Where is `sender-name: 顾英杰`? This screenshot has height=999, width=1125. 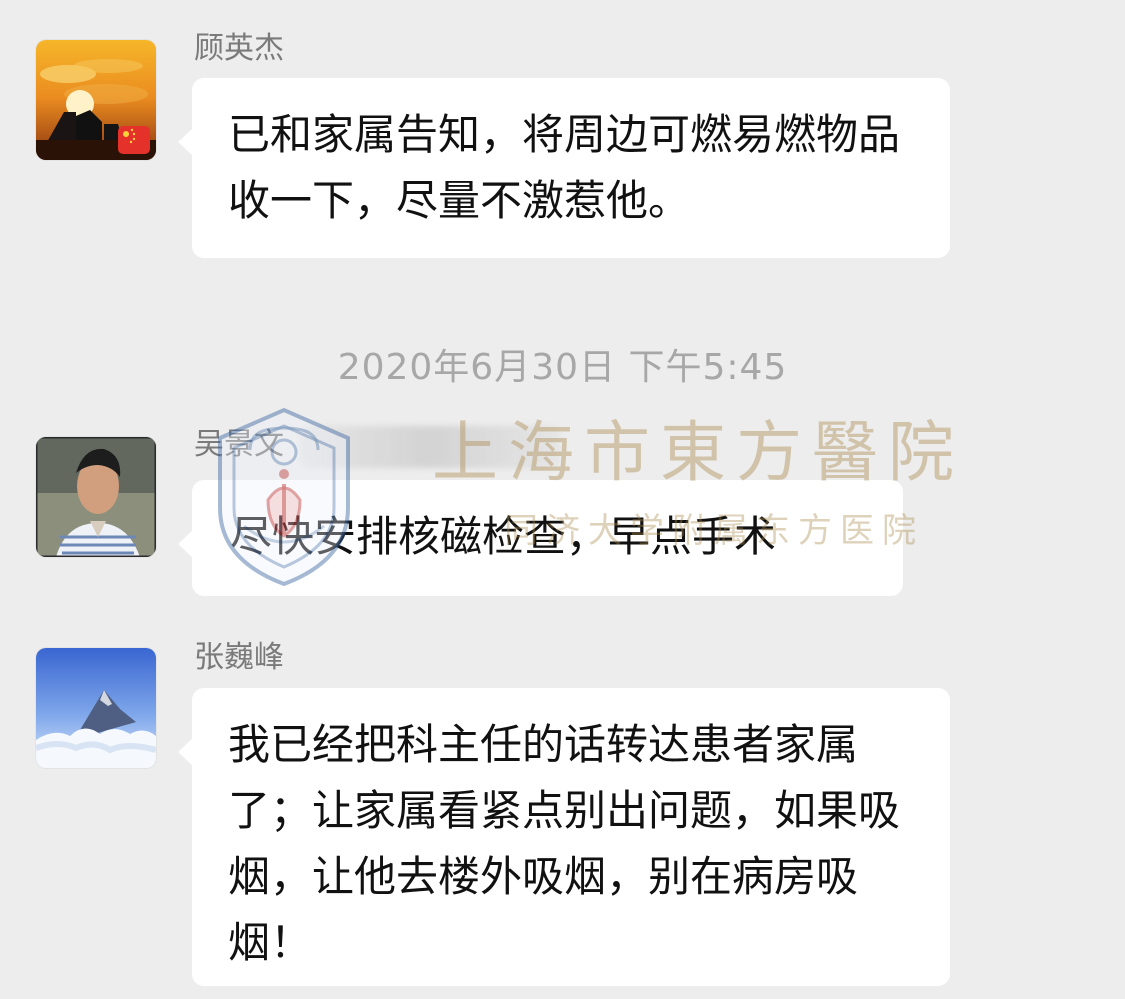
sender-name: 顾英杰 is located at coordinates (239, 48).